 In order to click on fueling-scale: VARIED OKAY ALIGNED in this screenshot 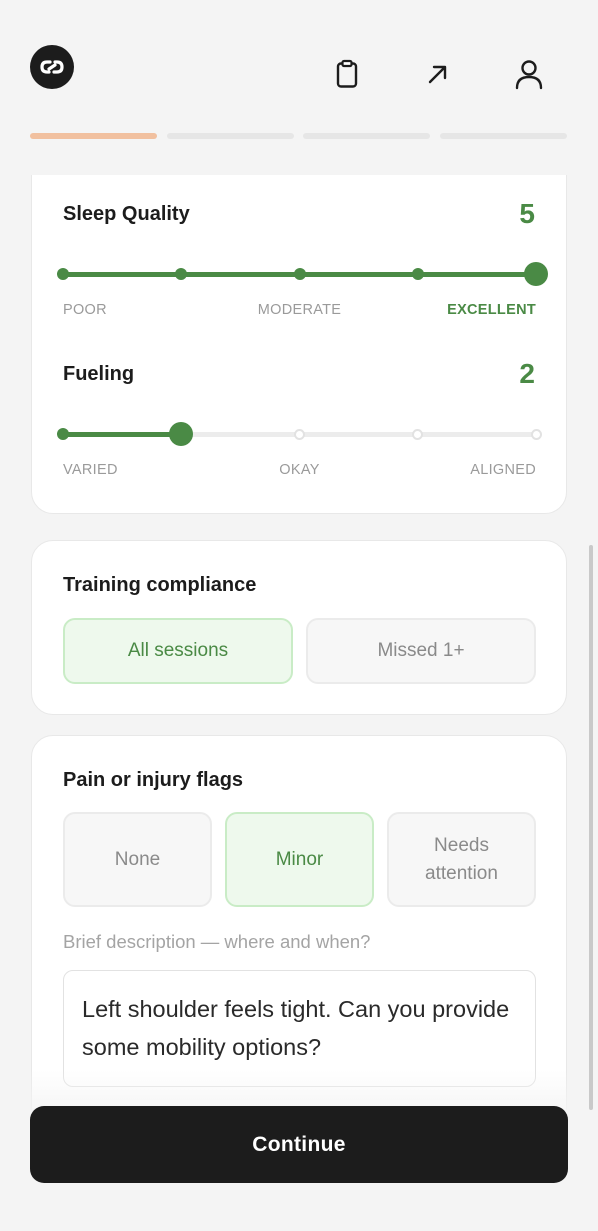, I will do `click(299, 471)`.